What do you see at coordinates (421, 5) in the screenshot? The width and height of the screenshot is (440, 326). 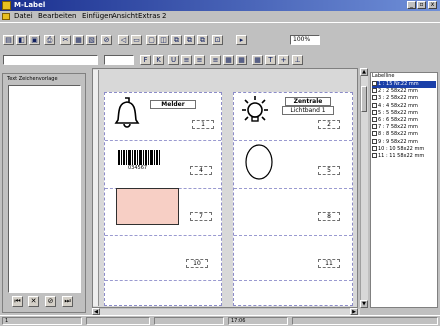 I see `maximize-button: ▫` at bounding box center [421, 5].